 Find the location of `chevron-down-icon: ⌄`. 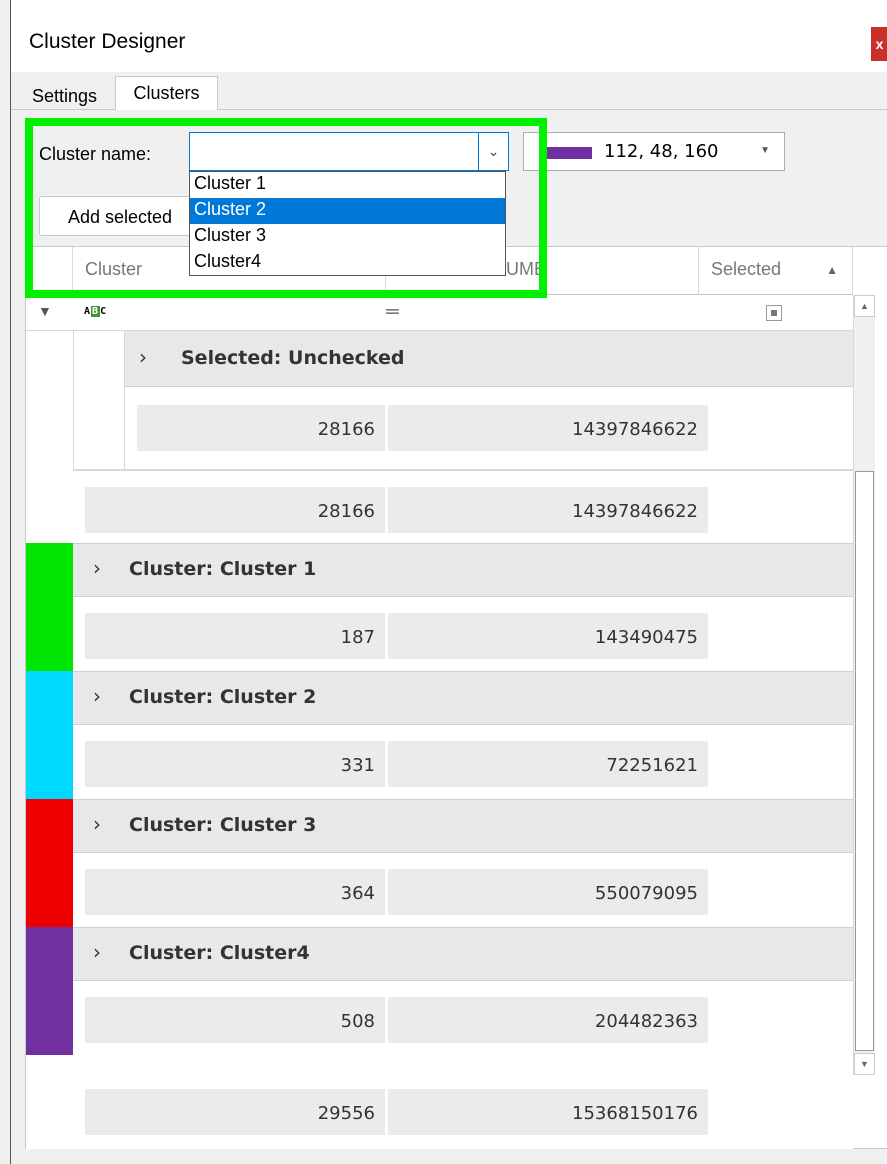

chevron-down-icon: ⌄ is located at coordinates (493, 151).